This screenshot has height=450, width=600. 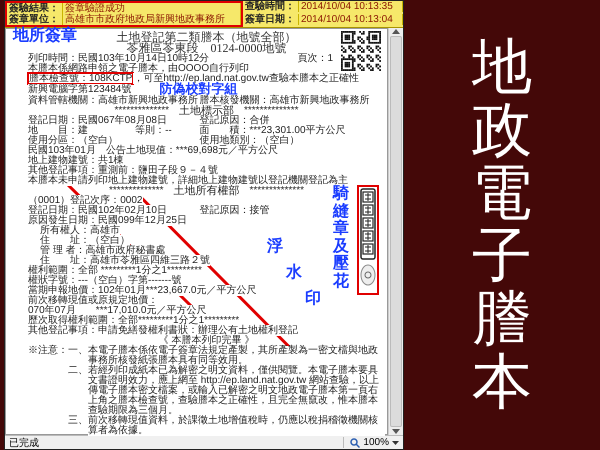 I want to click on document-text: 權利範圍：全部 *********1分之1*********, so click(x=115, y=270).